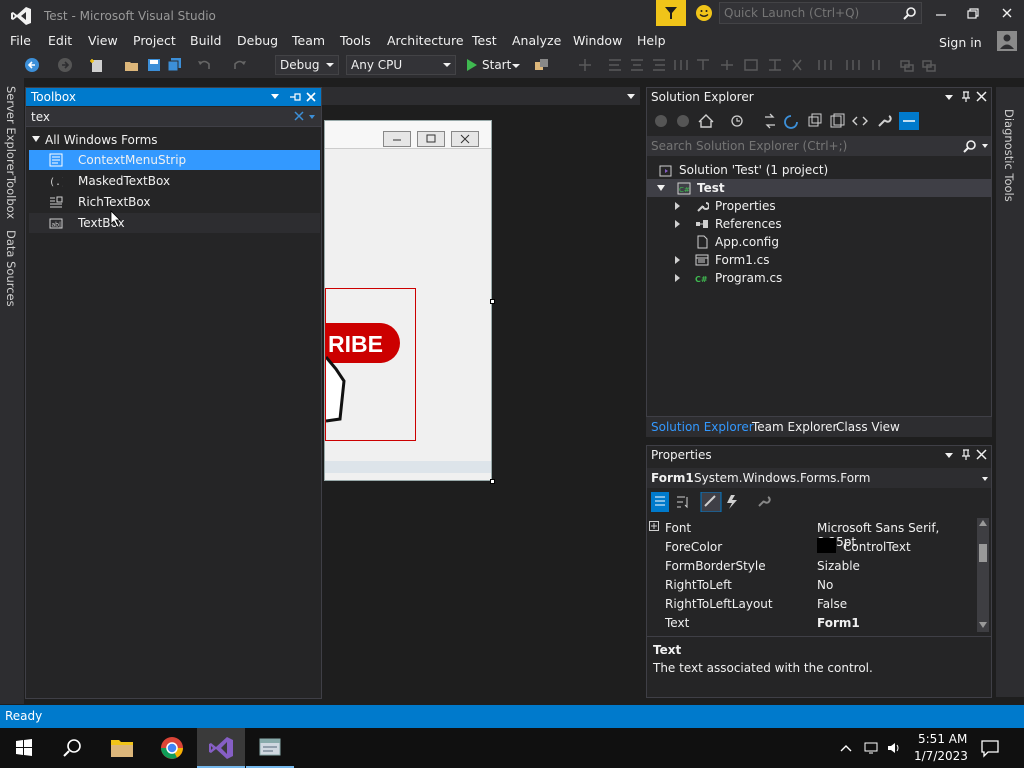  What do you see at coordinates (651, 40) in the screenshot?
I see `menu-help: Help` at bounding box center [651, 40].